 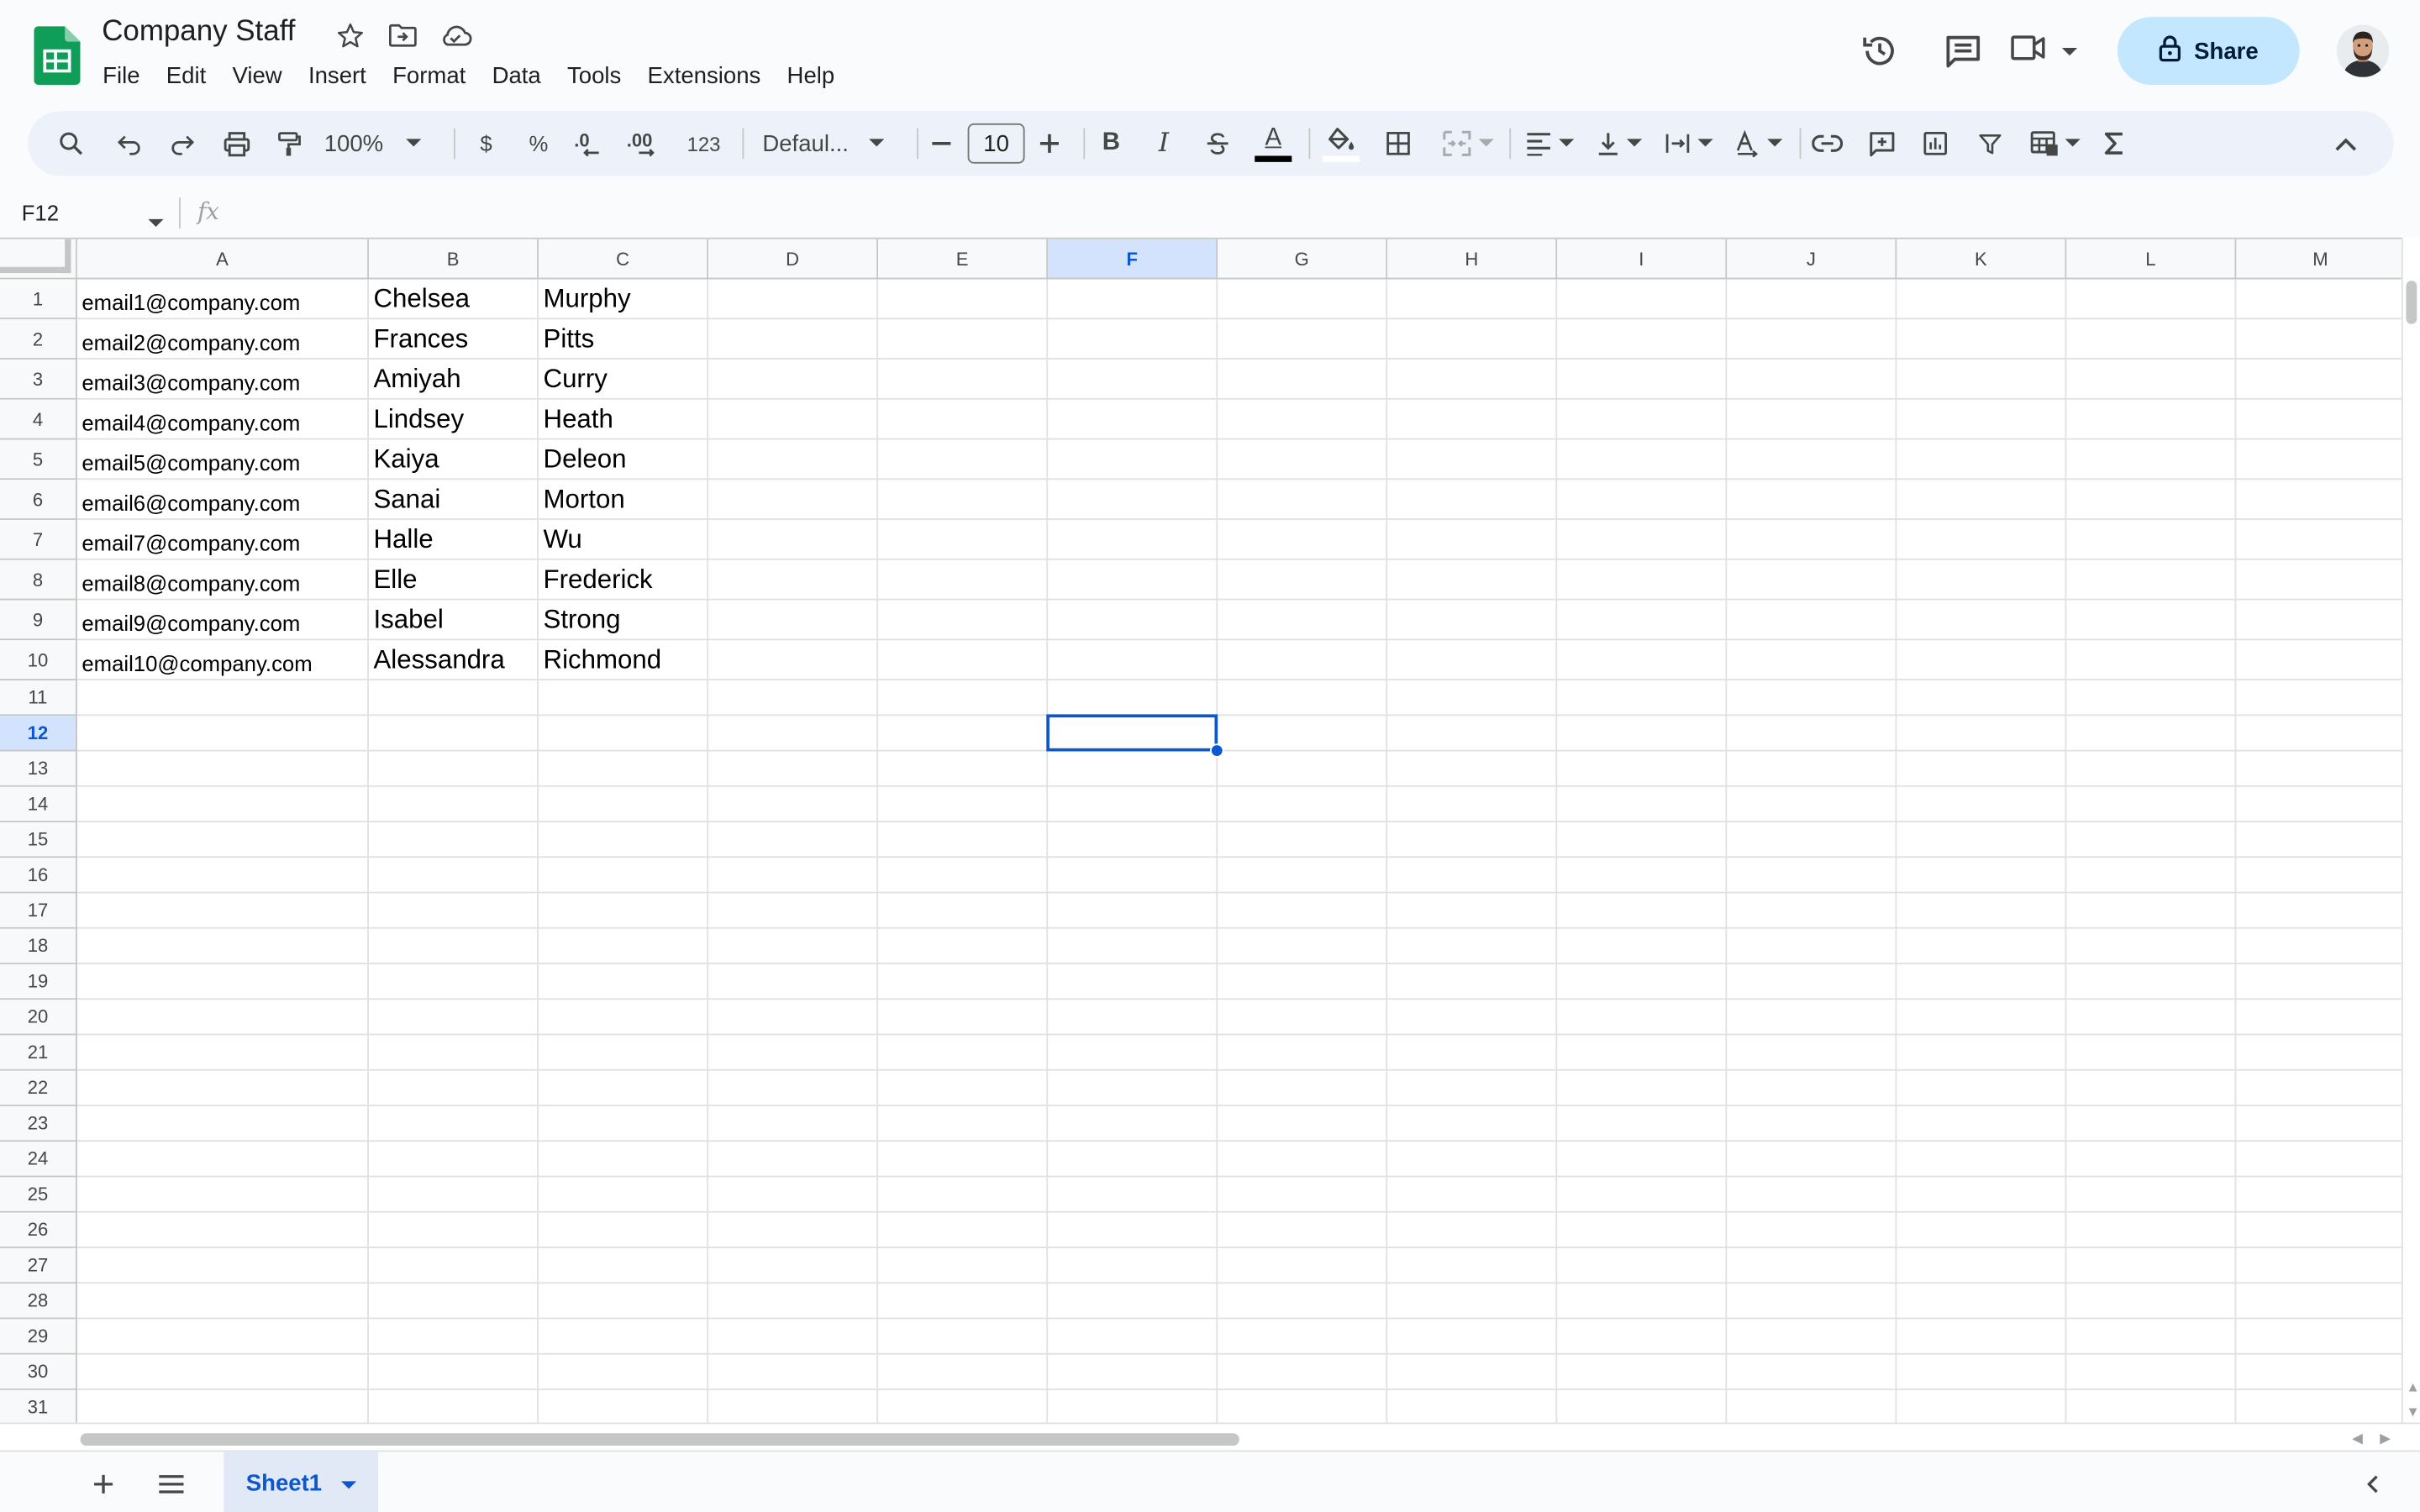 What do you see at coordinates (454, 580) in the screenshot?
I see `cell-b8: Elle` at bounding box center [454, 580].